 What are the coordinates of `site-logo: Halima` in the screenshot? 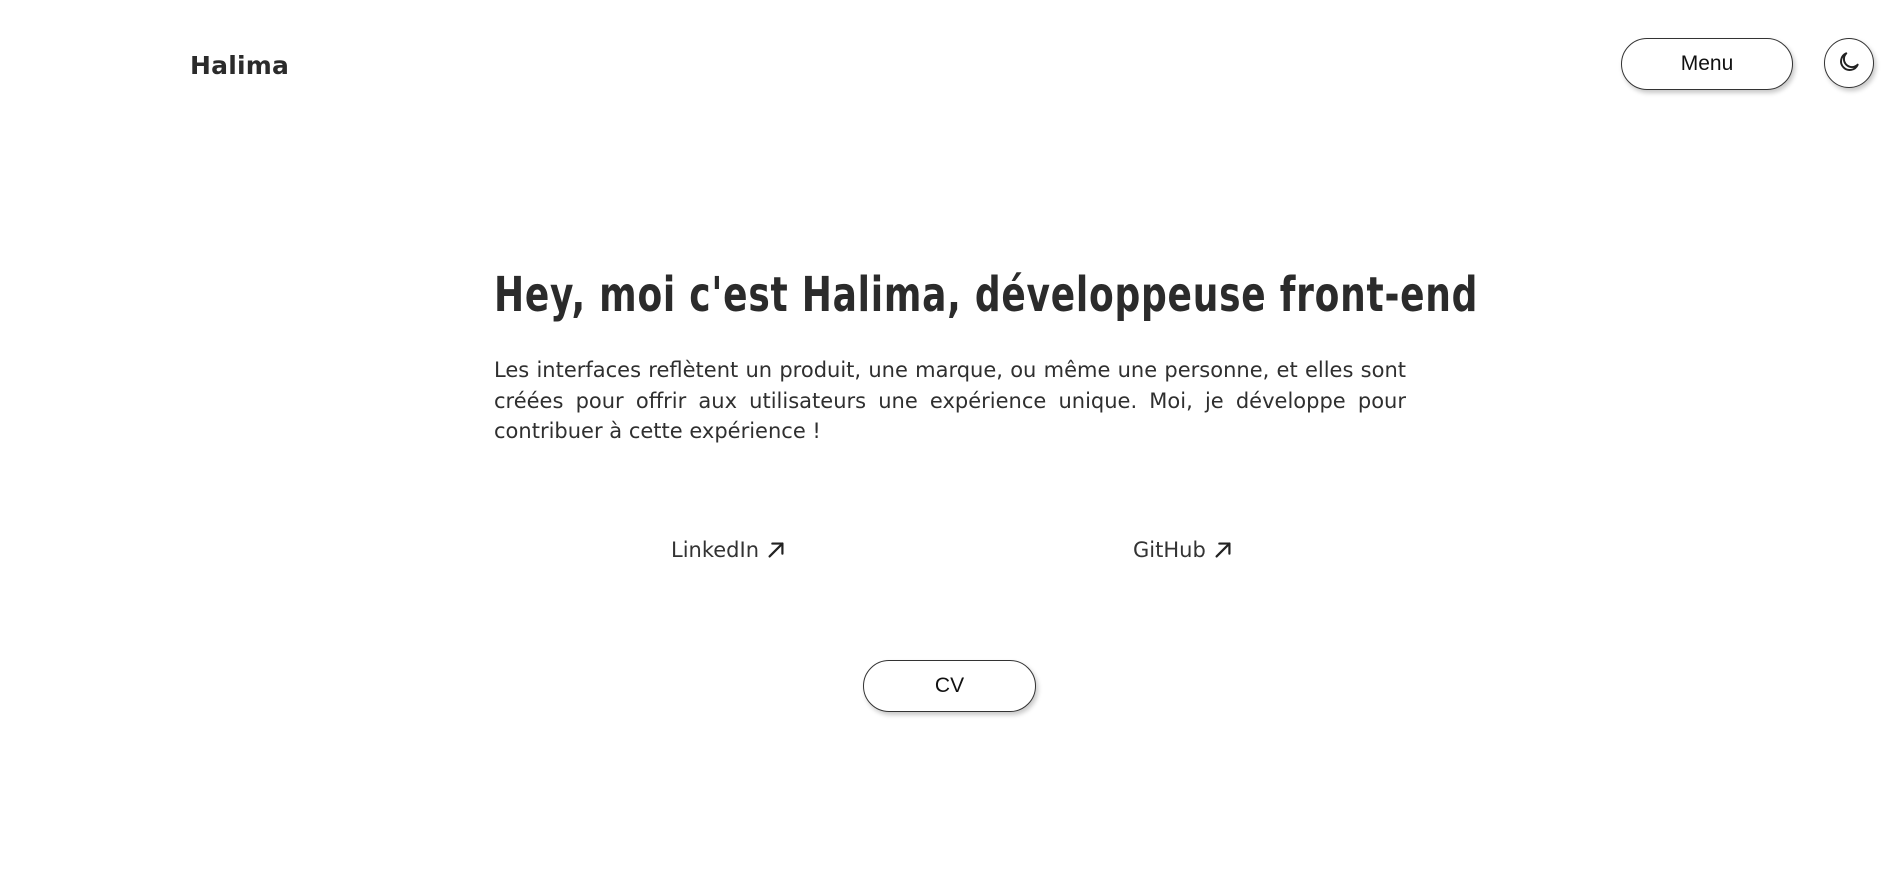 It's located at (239, 65).